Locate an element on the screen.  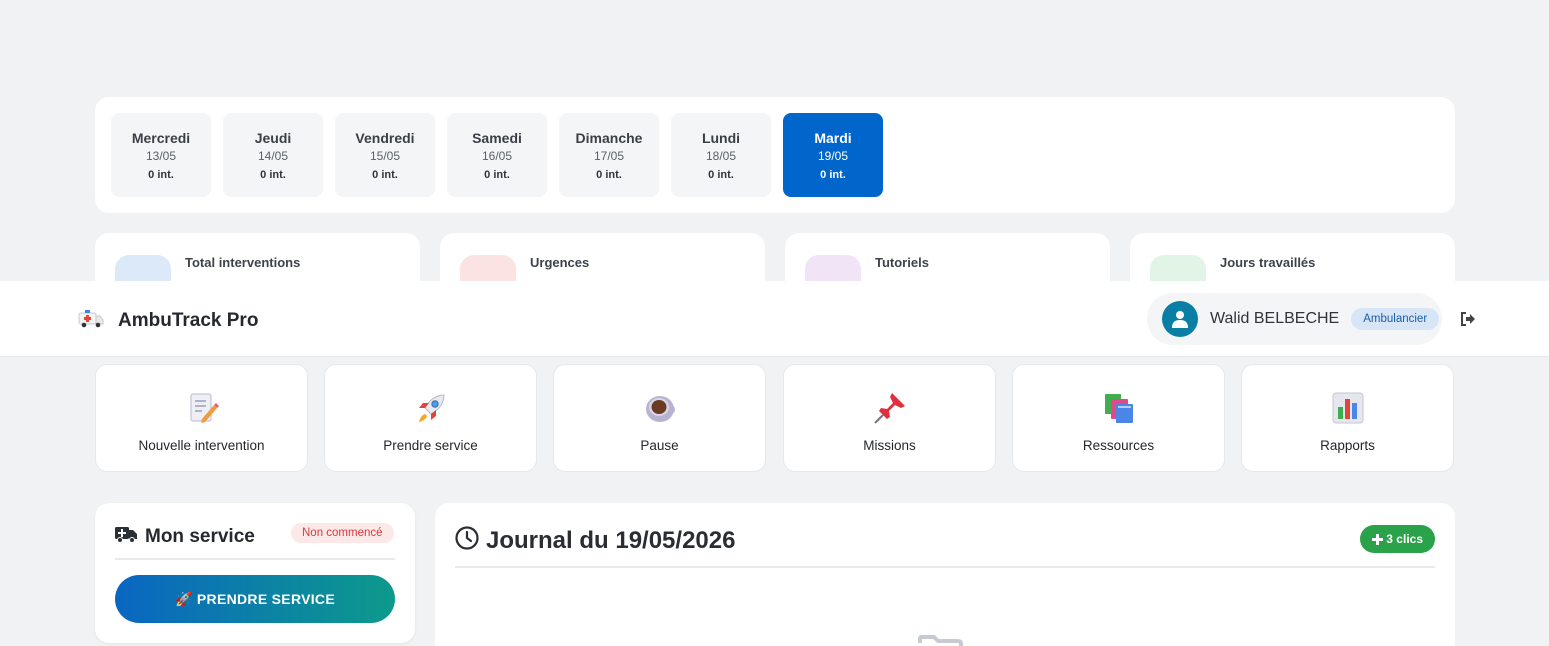
prendre-service-button: 🚀 PRENDRE SERVICE is located at coordinates (255, 599).